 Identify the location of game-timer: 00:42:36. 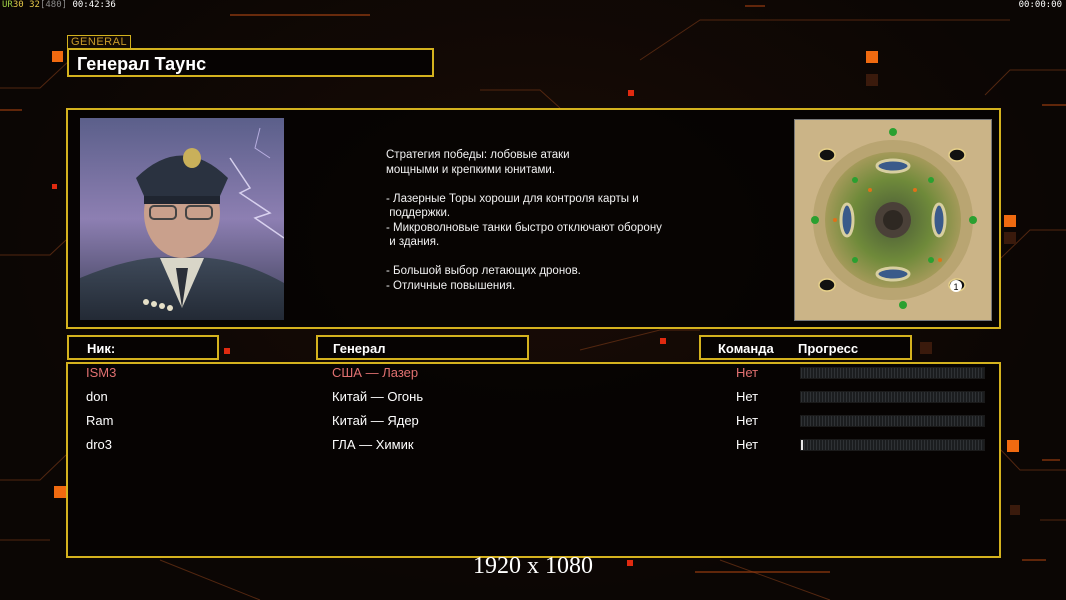
(94, 5).